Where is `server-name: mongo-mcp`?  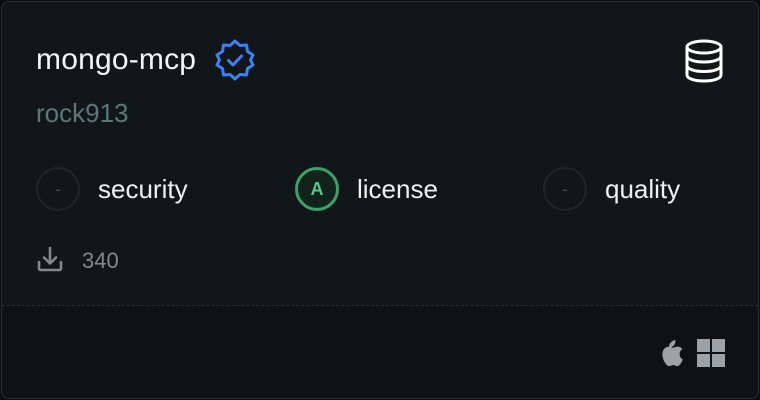
server-name: mongo-mcp is located at coordinates (116, 60).